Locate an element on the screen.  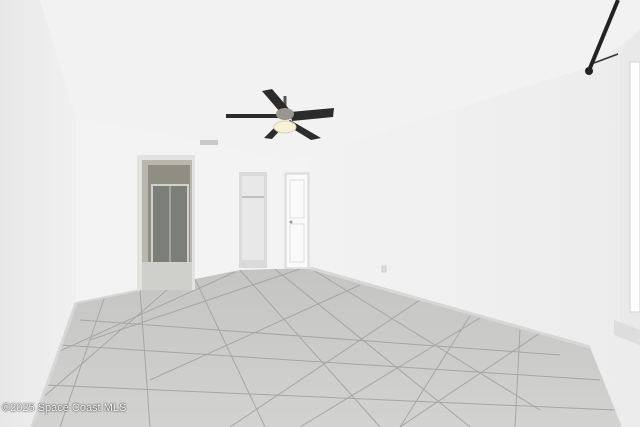
door-icon is located at coordinates (297, 220).